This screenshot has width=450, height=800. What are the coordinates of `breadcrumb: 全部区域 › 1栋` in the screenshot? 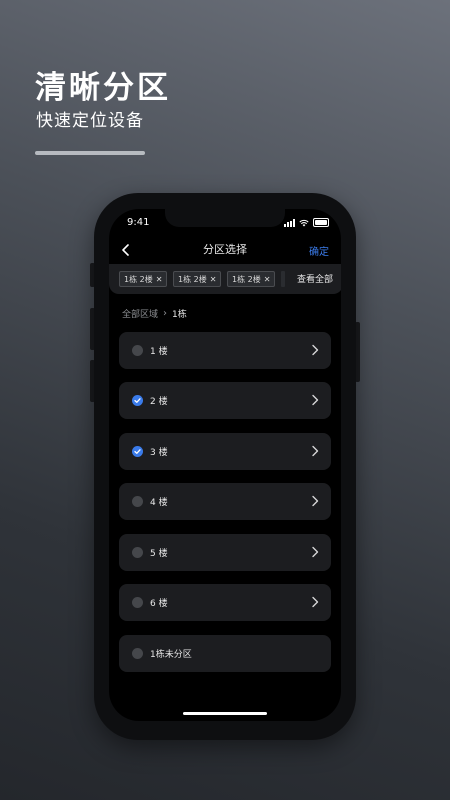 It's located at (154, 313).